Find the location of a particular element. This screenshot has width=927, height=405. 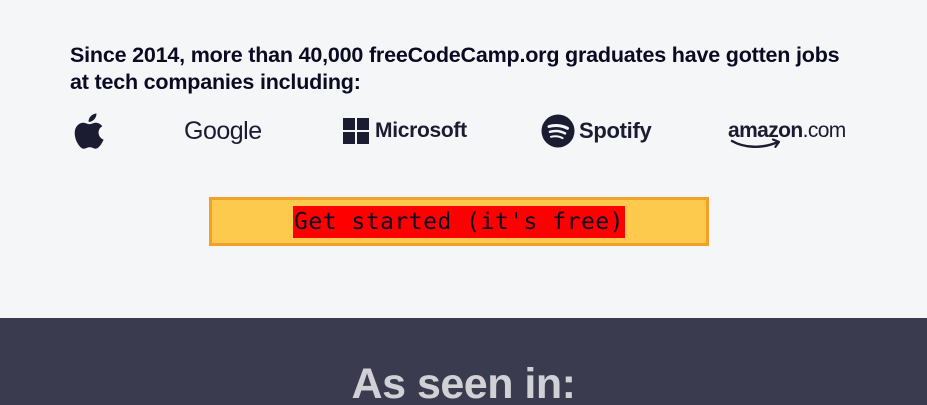

amazon-logo: amazon.com is located at coordinates (787, 131).